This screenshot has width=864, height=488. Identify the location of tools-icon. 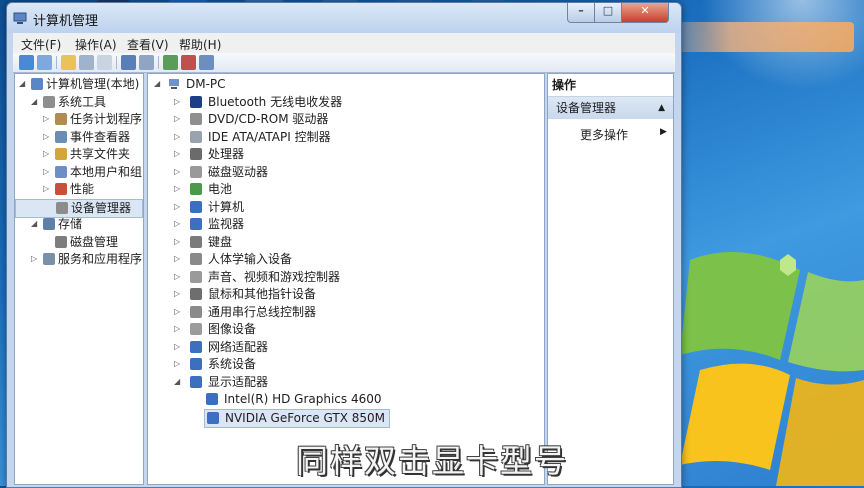
(49, 101).